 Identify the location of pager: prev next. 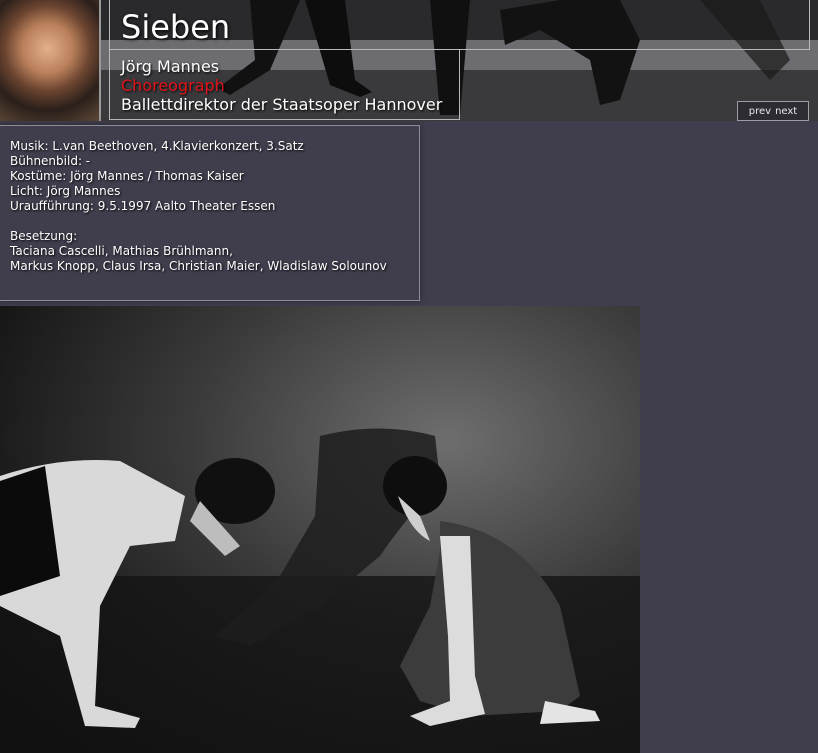
(773, 111).